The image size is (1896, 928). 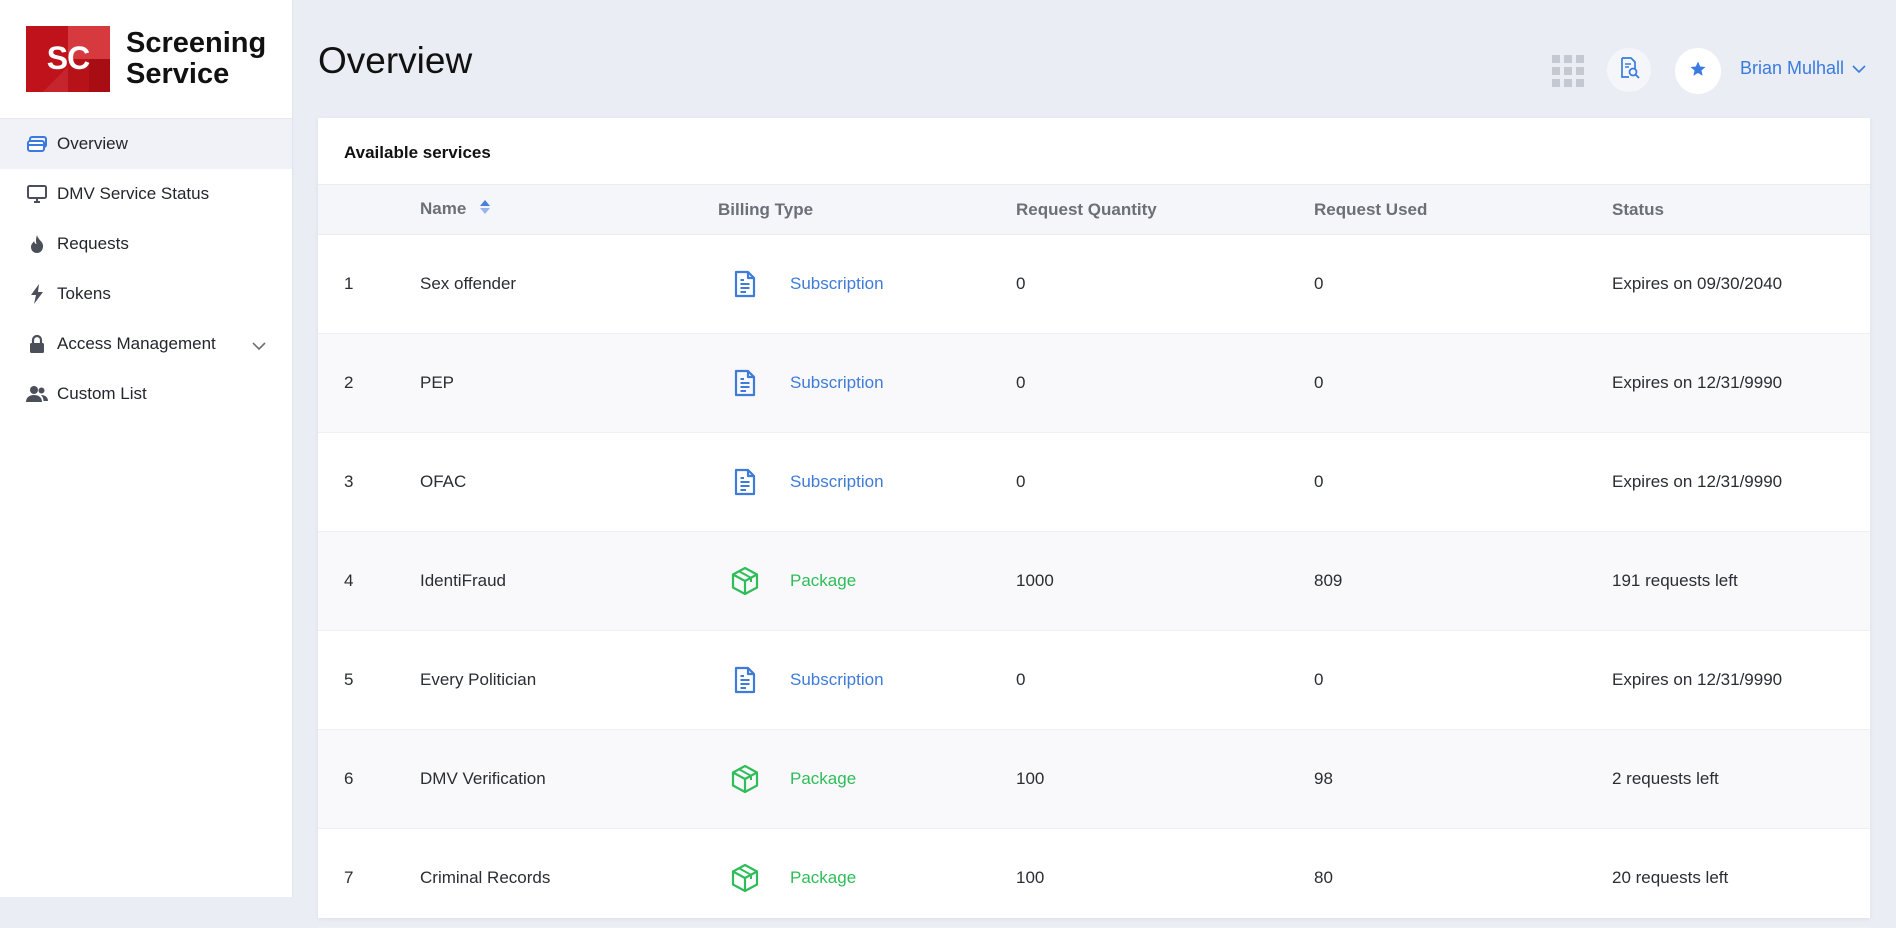 I want to click on name-header-label: Name, so click(x=443, y=208).